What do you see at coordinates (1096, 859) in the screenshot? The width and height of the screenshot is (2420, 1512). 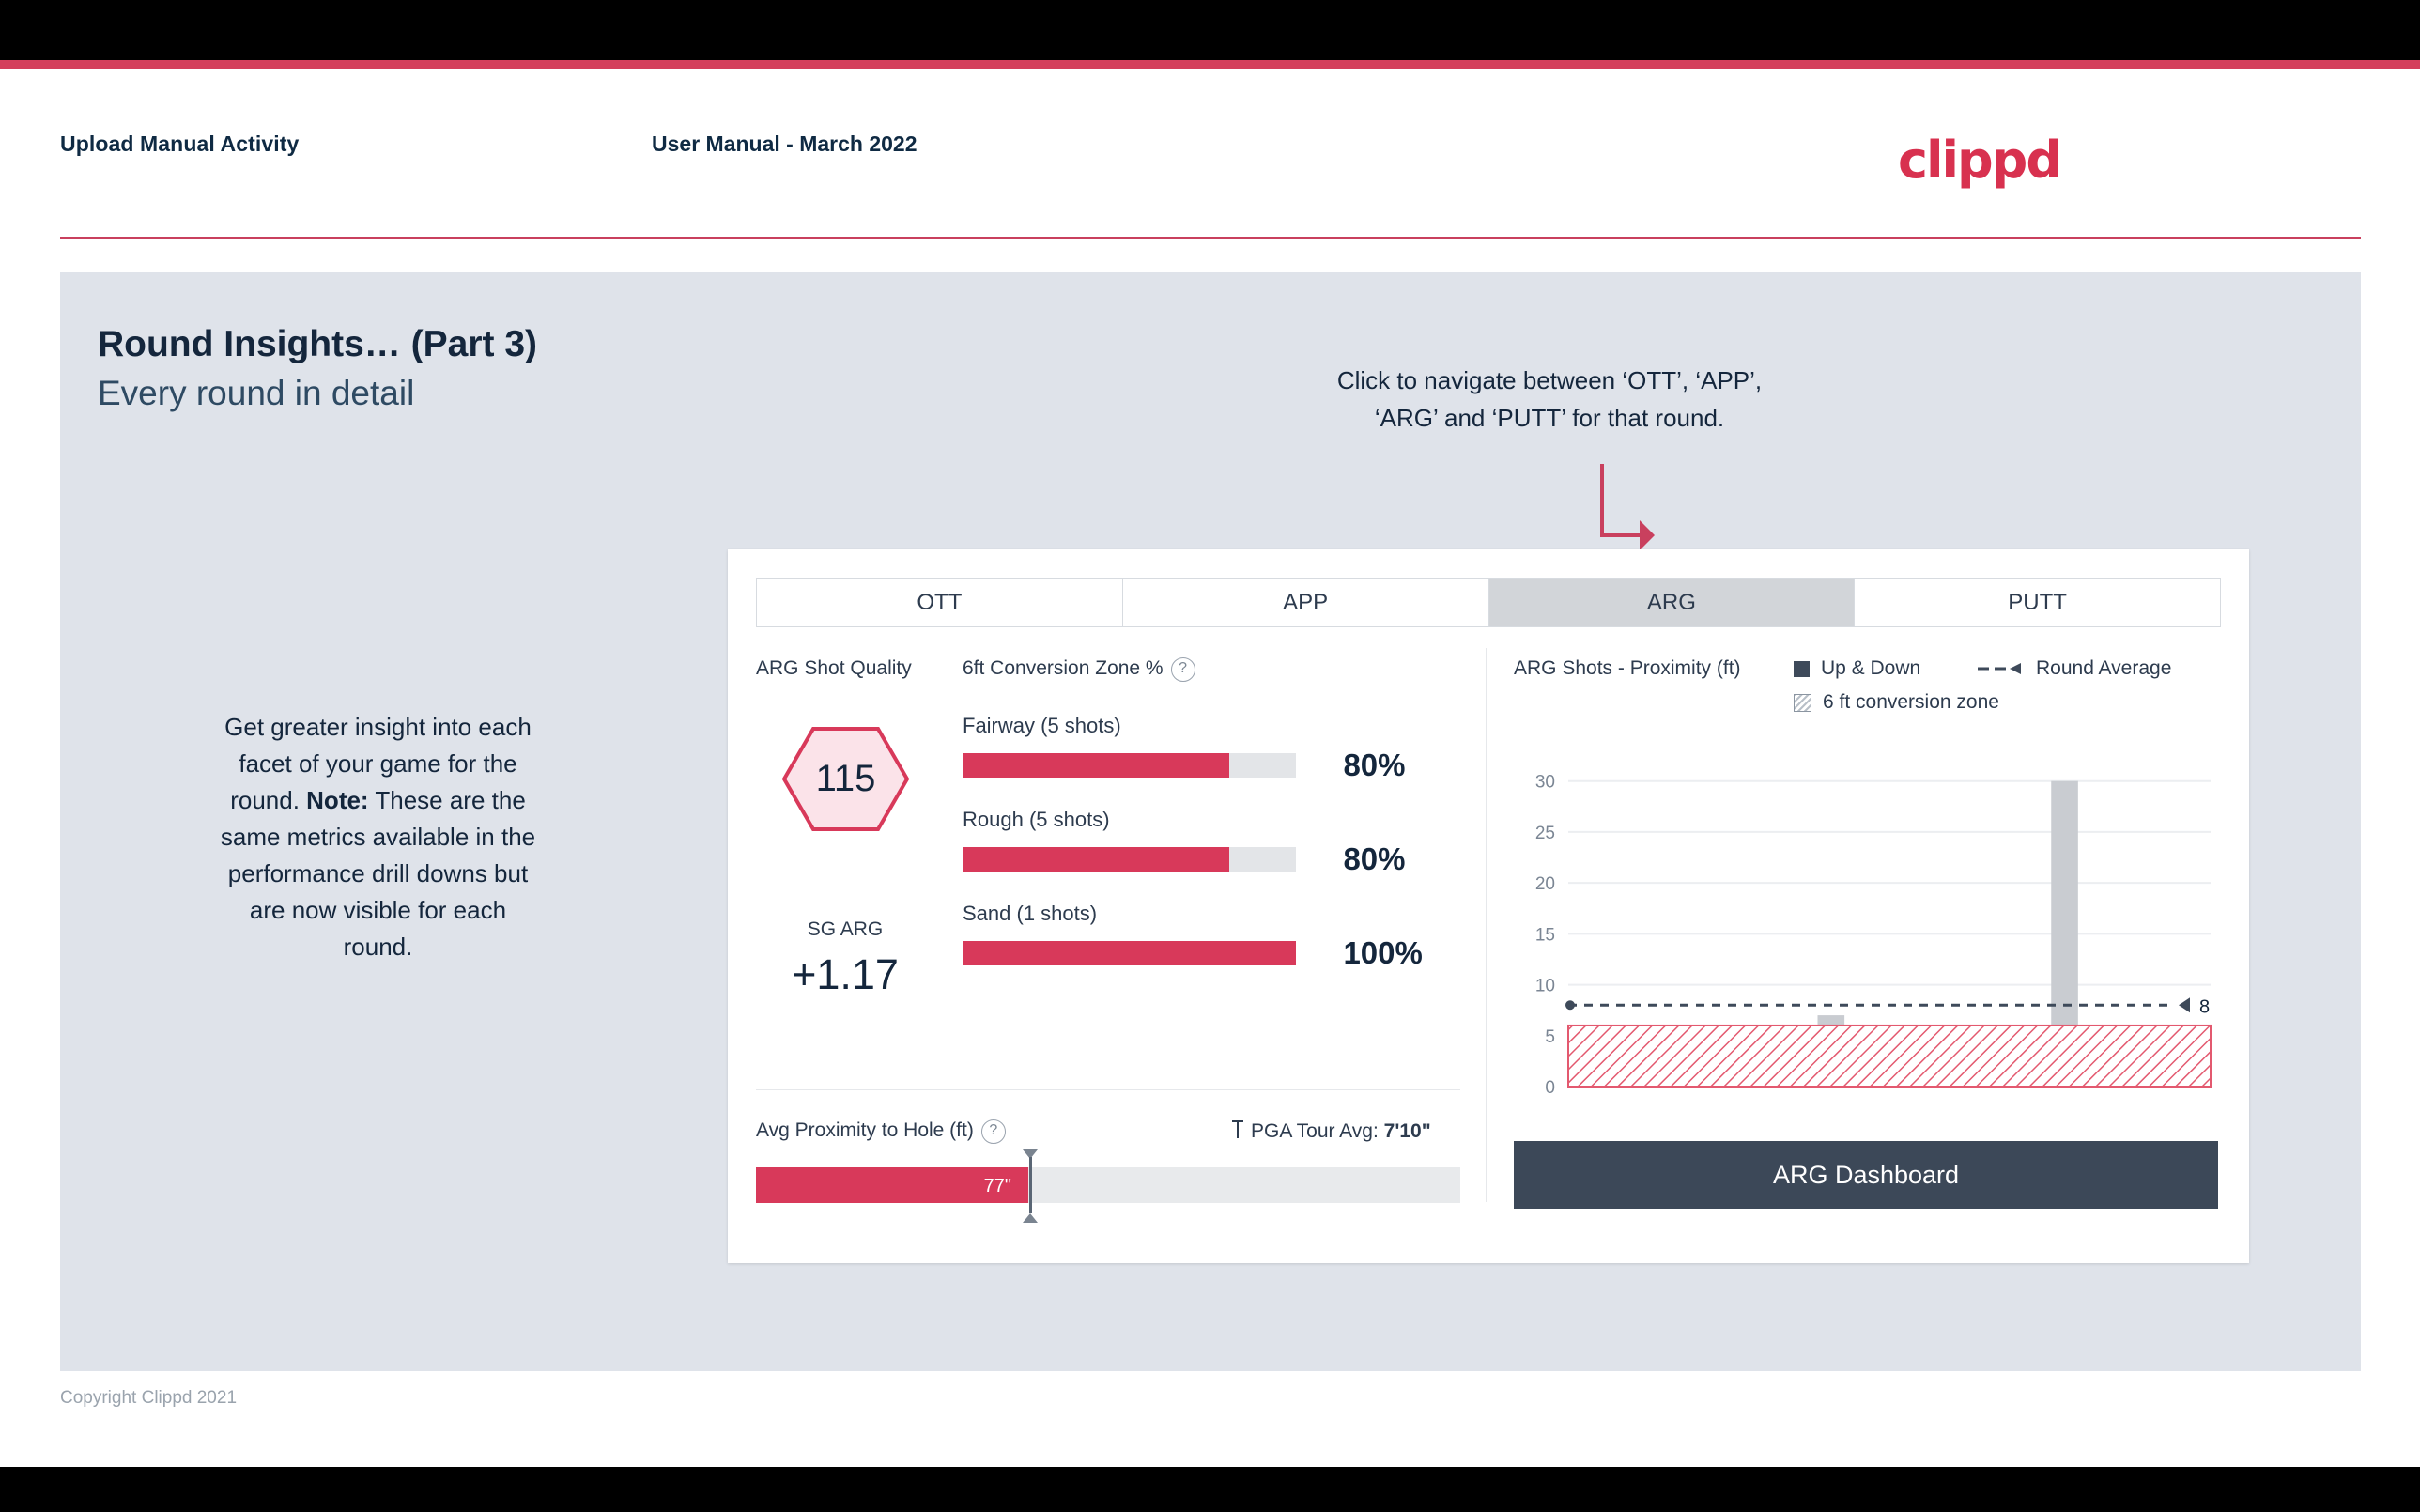 I see `bar-fill-rough` at bounding box center [1096, 859].